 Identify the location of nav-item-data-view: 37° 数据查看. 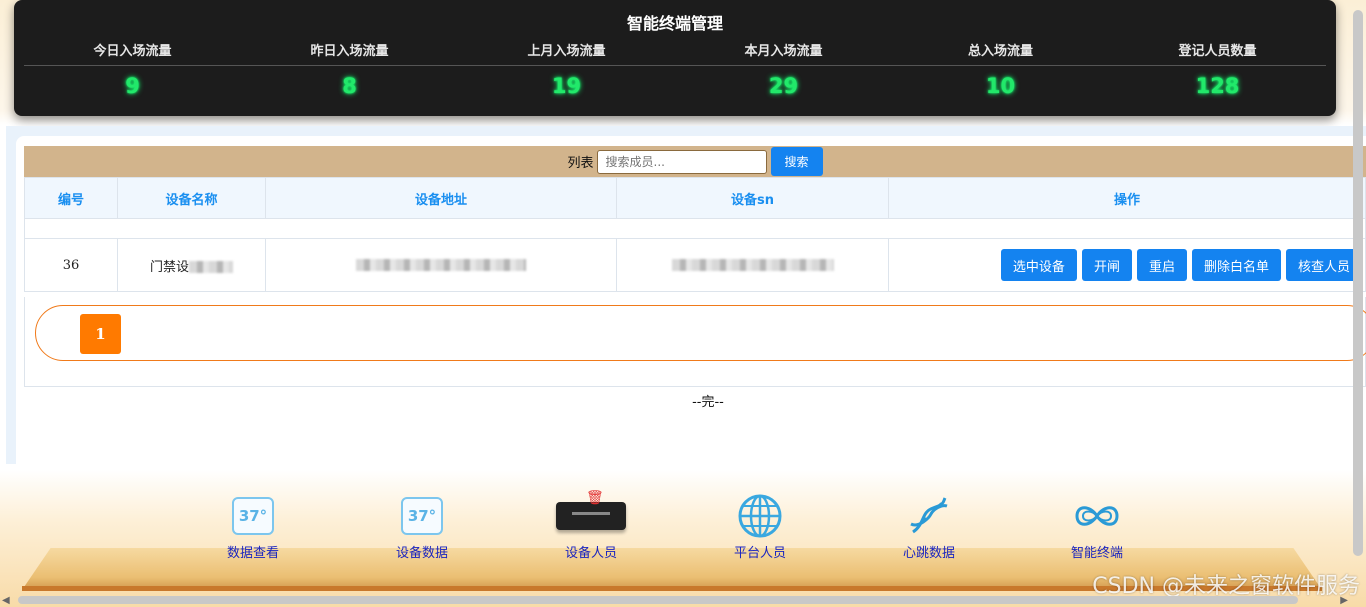
(253, 526).